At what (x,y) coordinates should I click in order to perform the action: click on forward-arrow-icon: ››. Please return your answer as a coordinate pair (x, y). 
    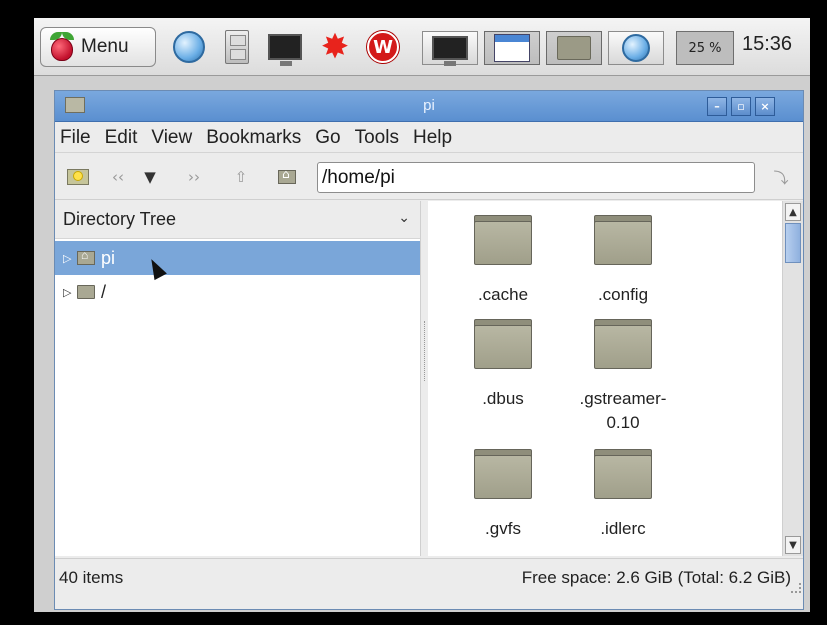
    Looking at the image, I should click on (194, 177).